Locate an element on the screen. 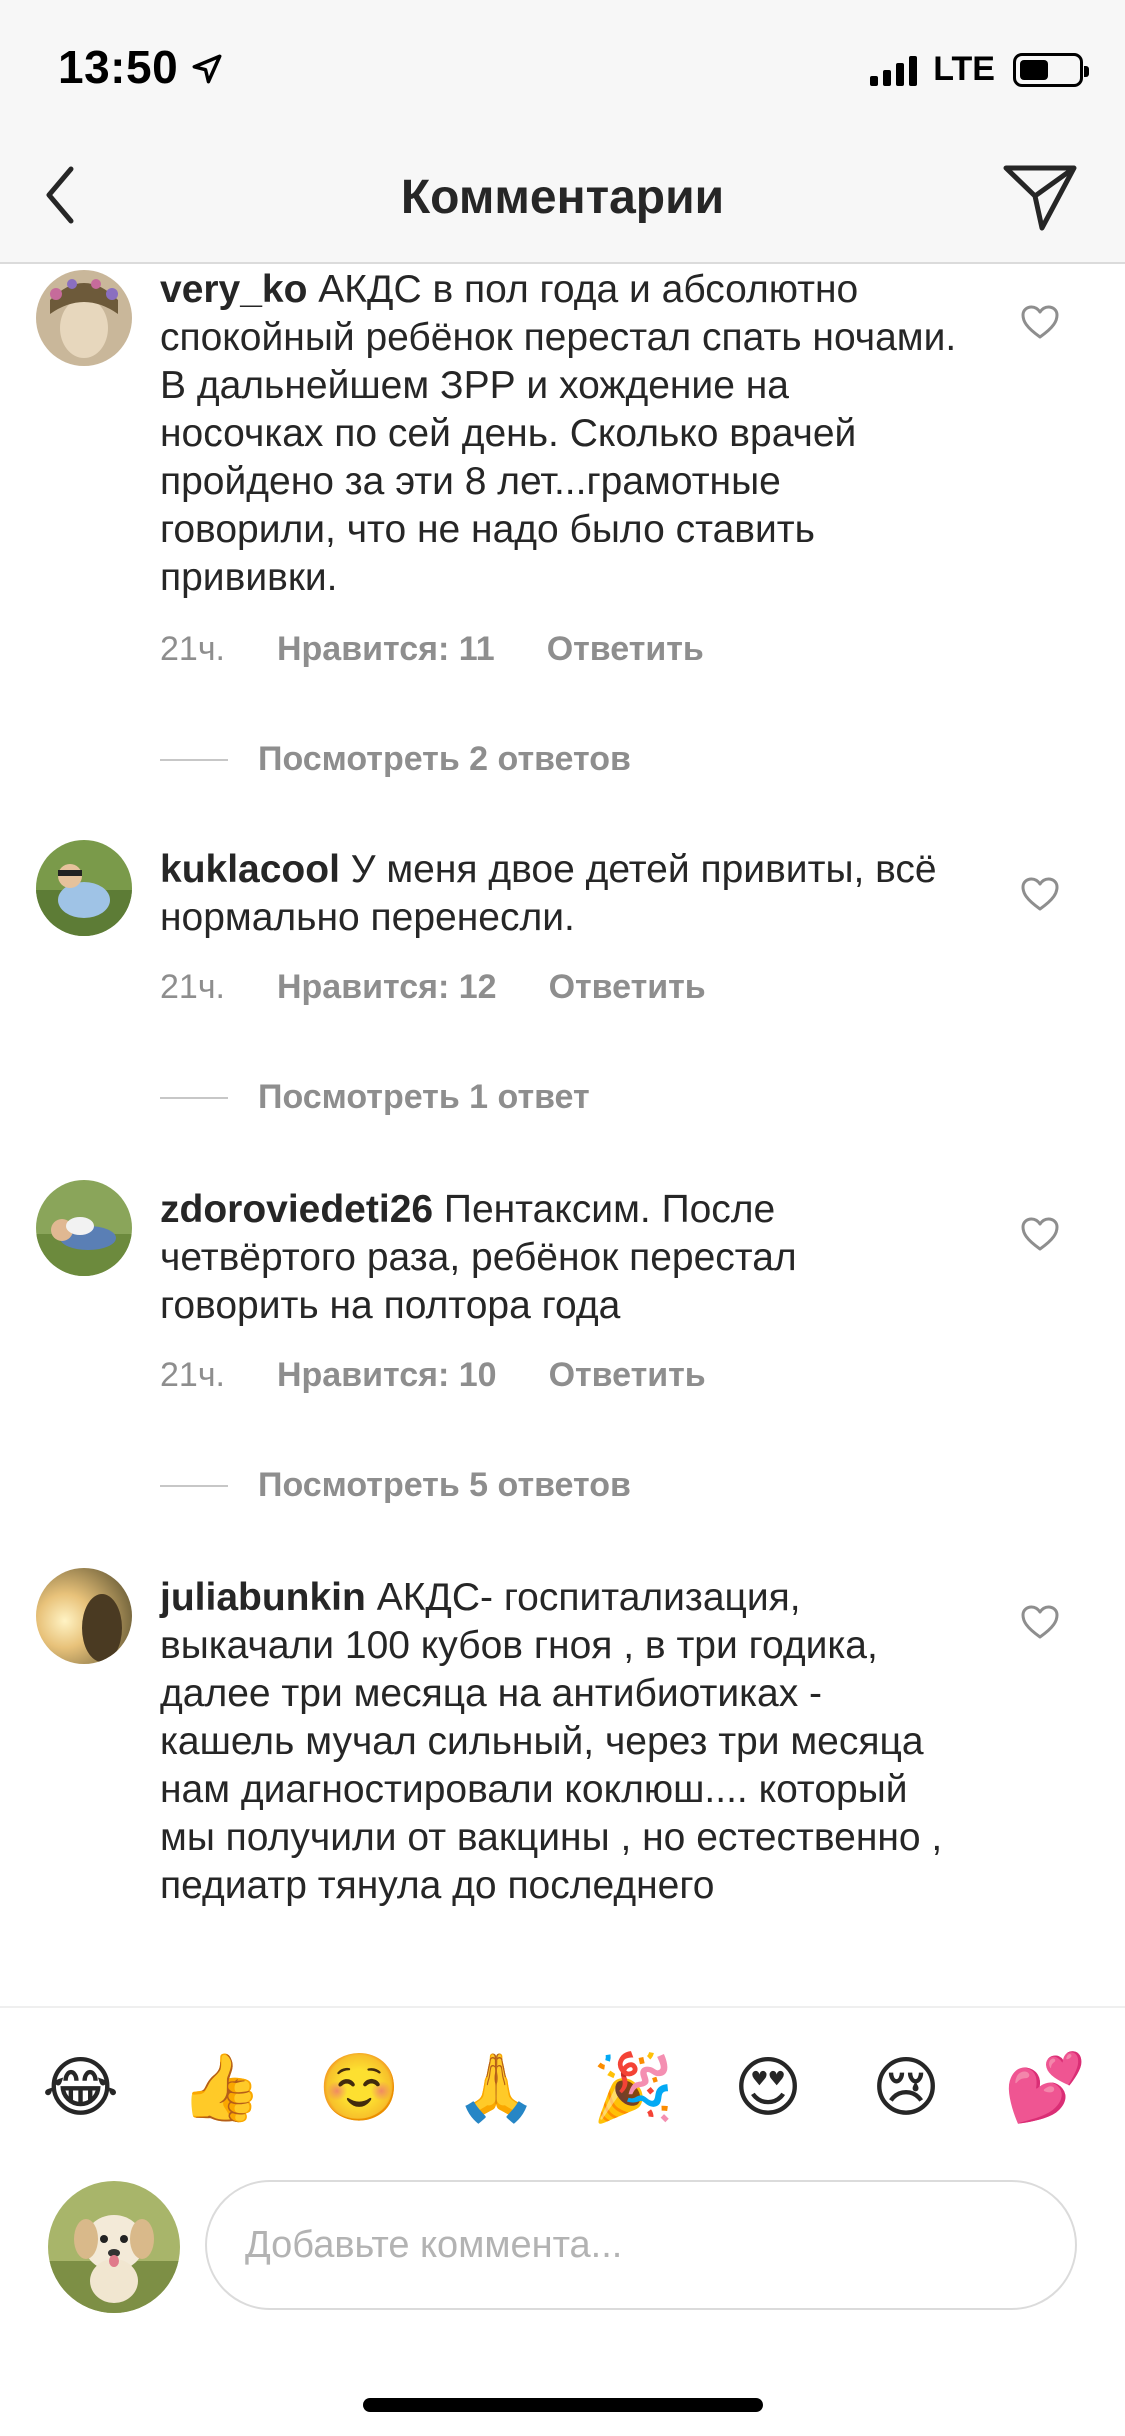 This screenshot has height=2436, width=1125. comment-username: kuklacool is located at coordinates (250, 869).